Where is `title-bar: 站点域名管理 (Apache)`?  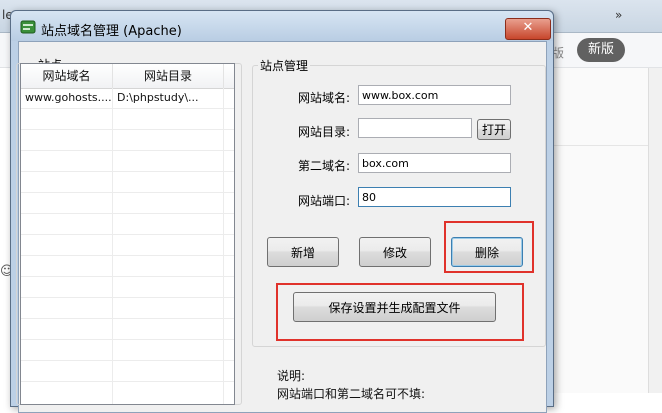
title-bar: 站点域名管理 (Apache) is located at coordinates (282, 26).